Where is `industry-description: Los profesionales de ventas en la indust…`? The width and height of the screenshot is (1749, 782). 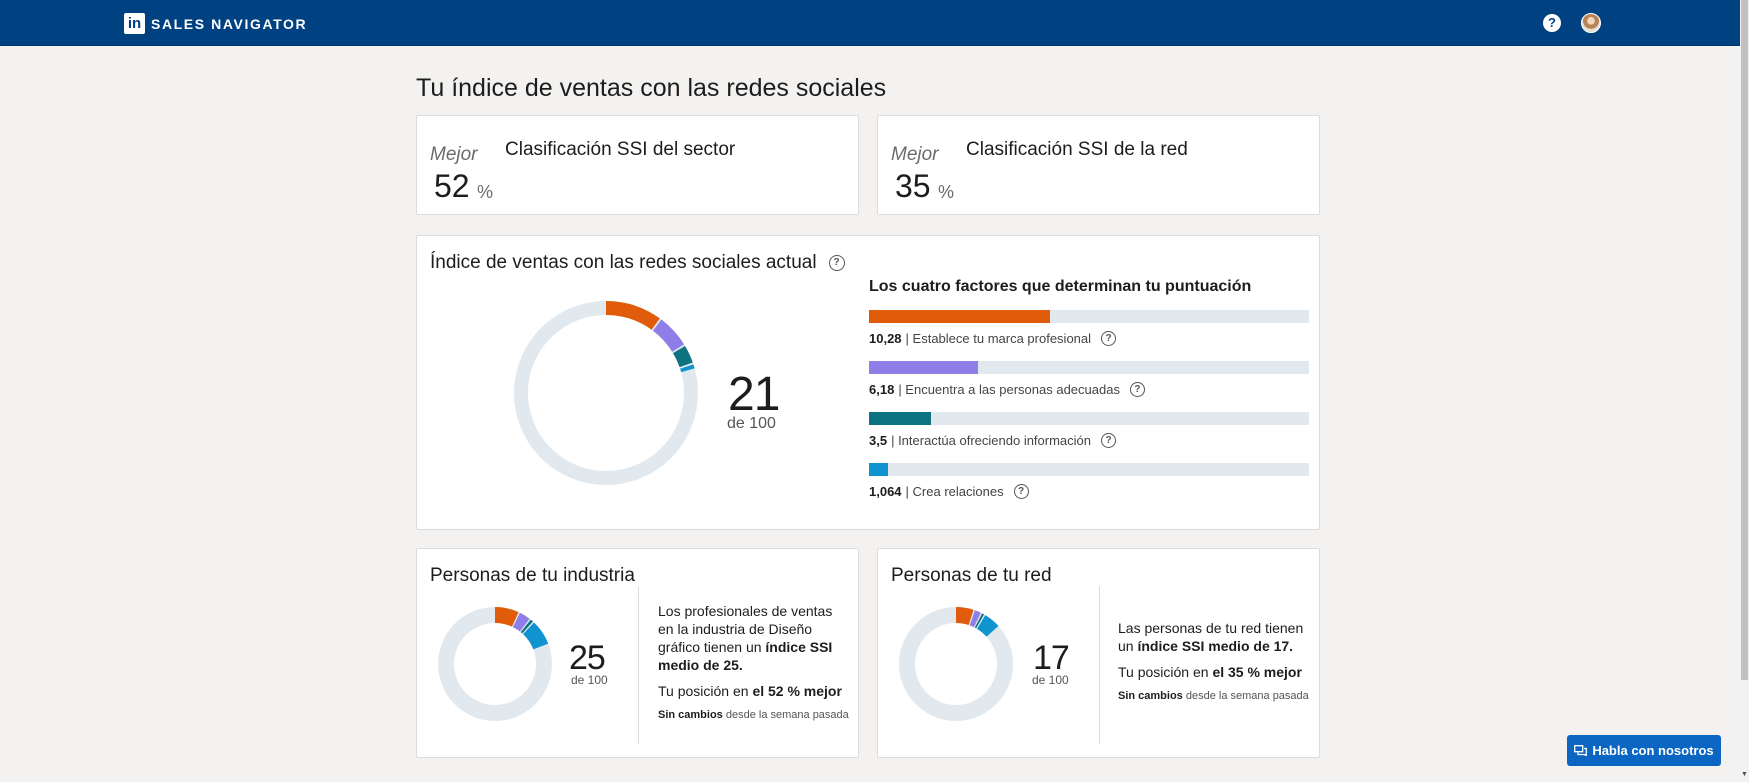
industry-description: Los profesionales de ventas en la indust… is located at coordinates (745, 638).